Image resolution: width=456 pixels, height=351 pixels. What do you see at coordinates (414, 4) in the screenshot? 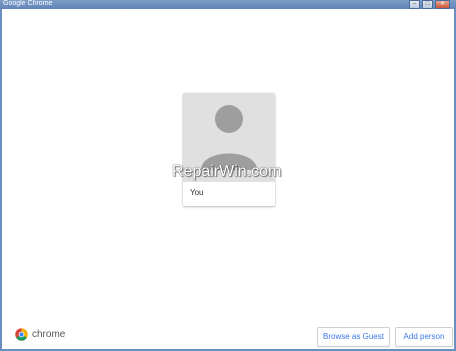
I see `minimize-button: –` at bounding box center [414, 4].